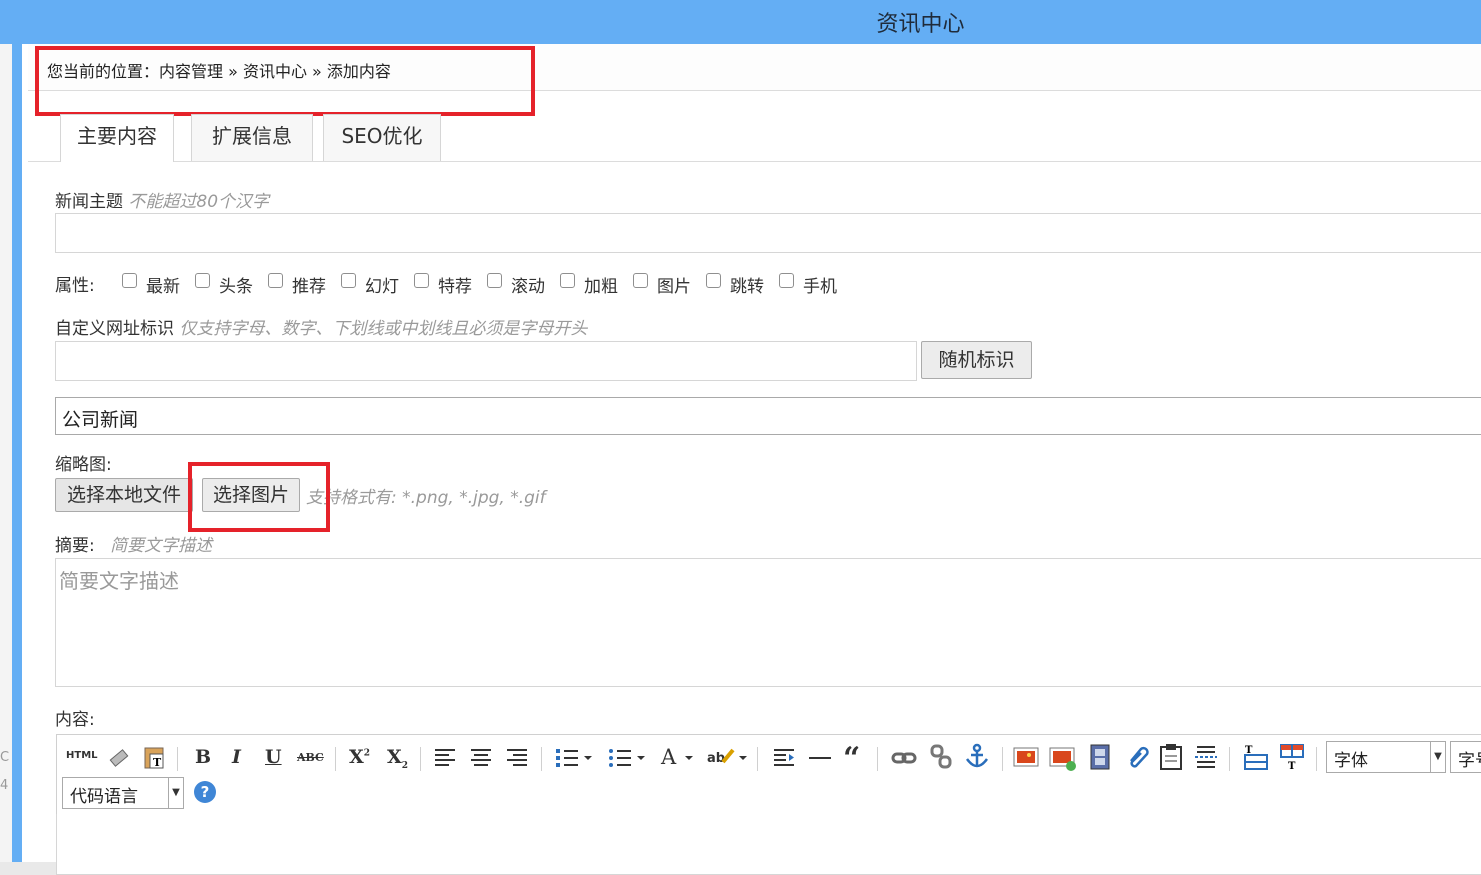 The image size is (1481, 875). What do you see at coordinates (259, 497) in the screenshot?
I see `highlight-box-choose-image` at bounding box center [259, 497].